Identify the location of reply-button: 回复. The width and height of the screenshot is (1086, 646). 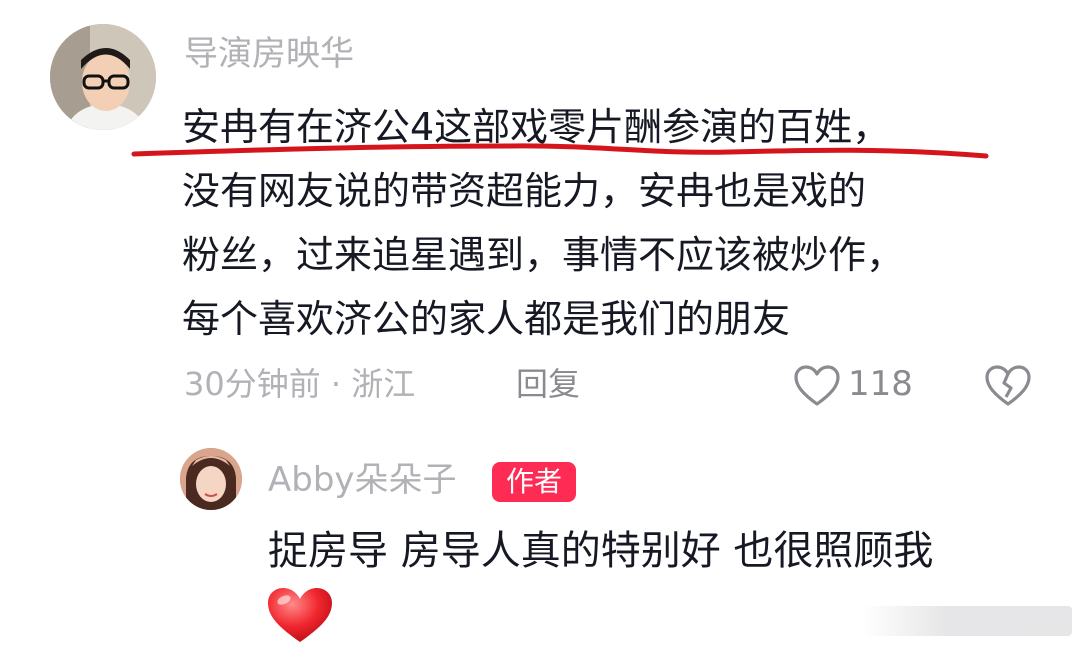
(548, 384).